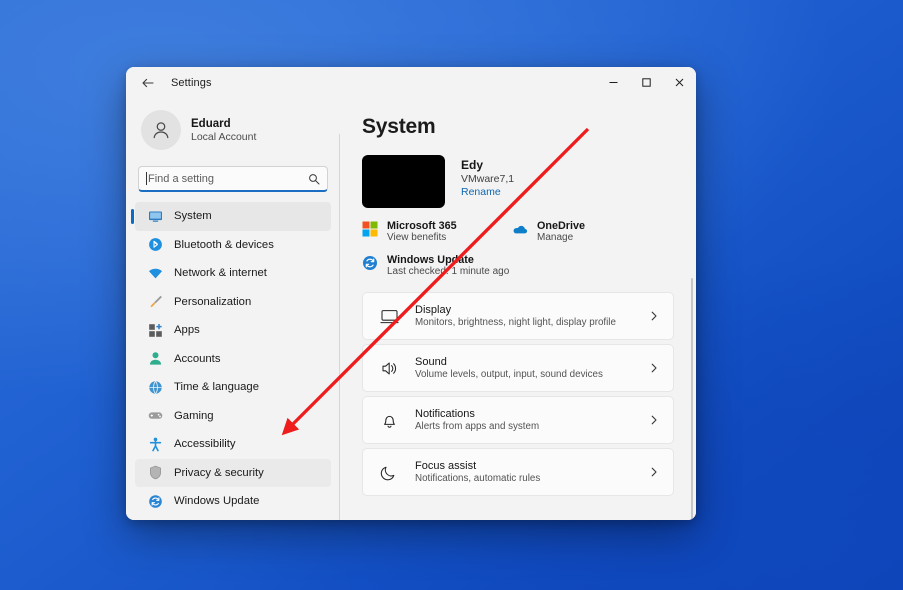 The image size is (903, 590). What do you see at coordinates (219, 472) in the screenshot?
I see `sidebar-item-label: Privacy & security` at bounding box center [219, 472].